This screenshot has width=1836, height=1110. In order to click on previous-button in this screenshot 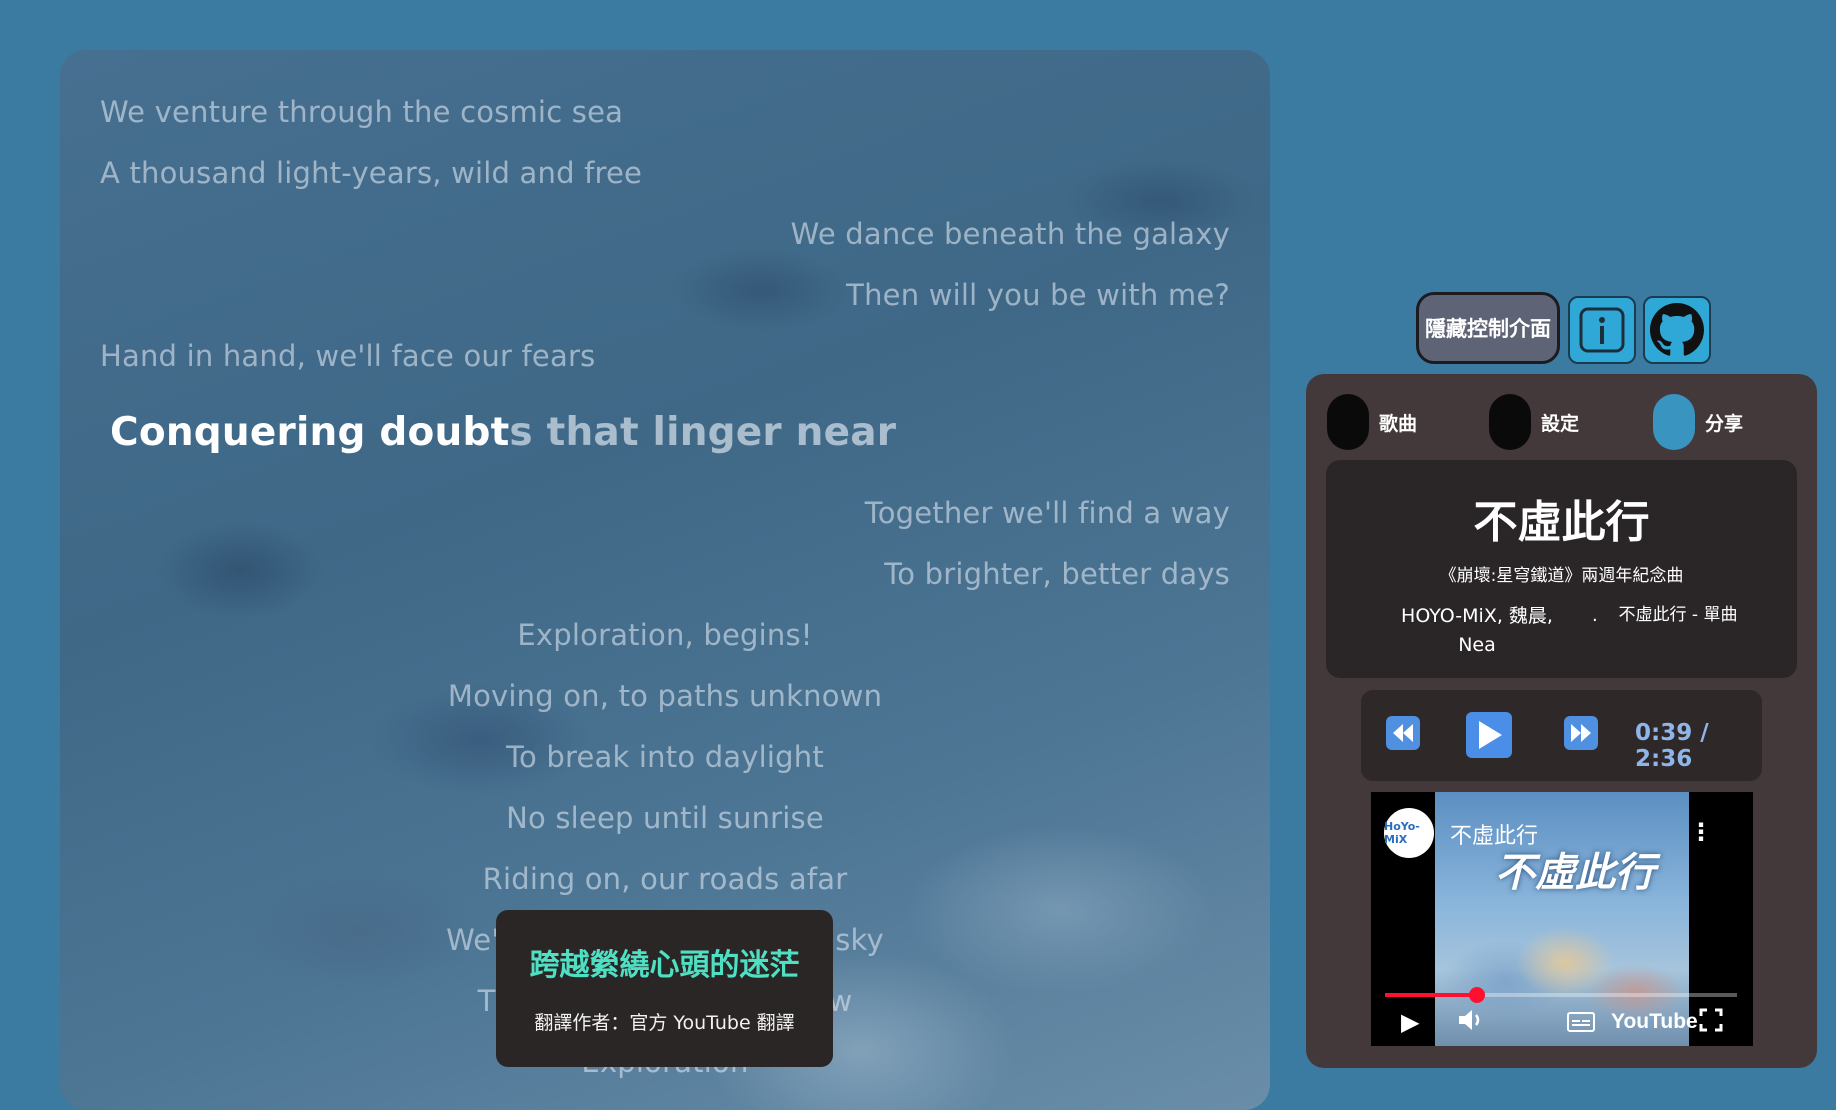, I will do `click(1403, 733)`.